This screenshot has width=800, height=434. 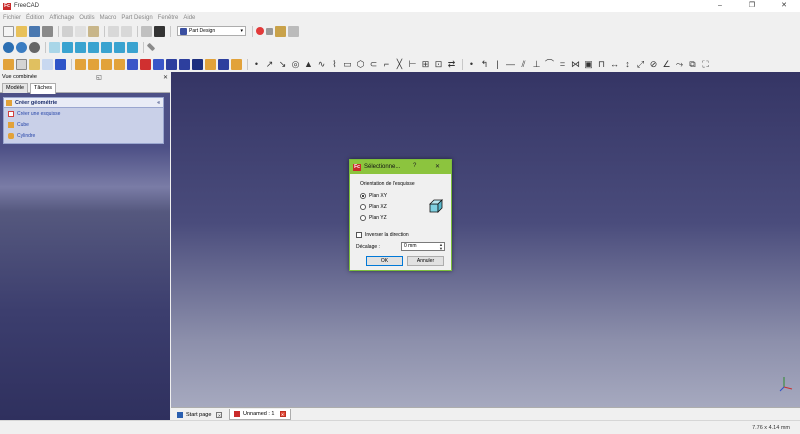 I want to click on tab-unnamed: Unnamed : 1 ✕, so click(x=260, y=414).